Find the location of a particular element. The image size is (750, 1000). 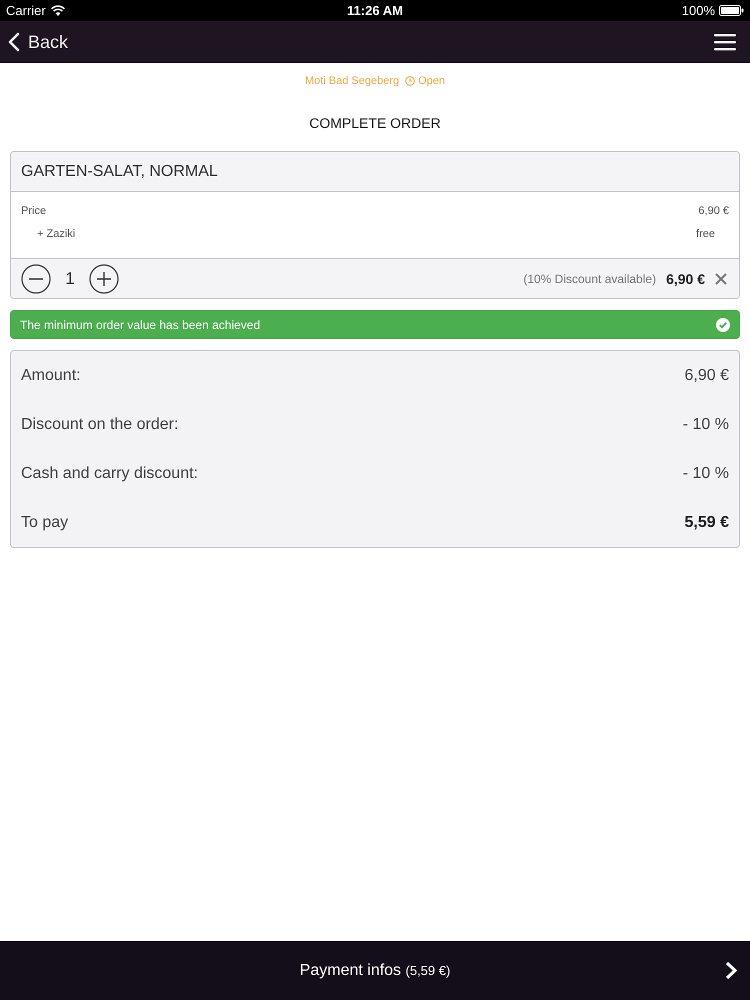

banner-message: The minimum order value has been achieved is located at coordinates (140, 325).